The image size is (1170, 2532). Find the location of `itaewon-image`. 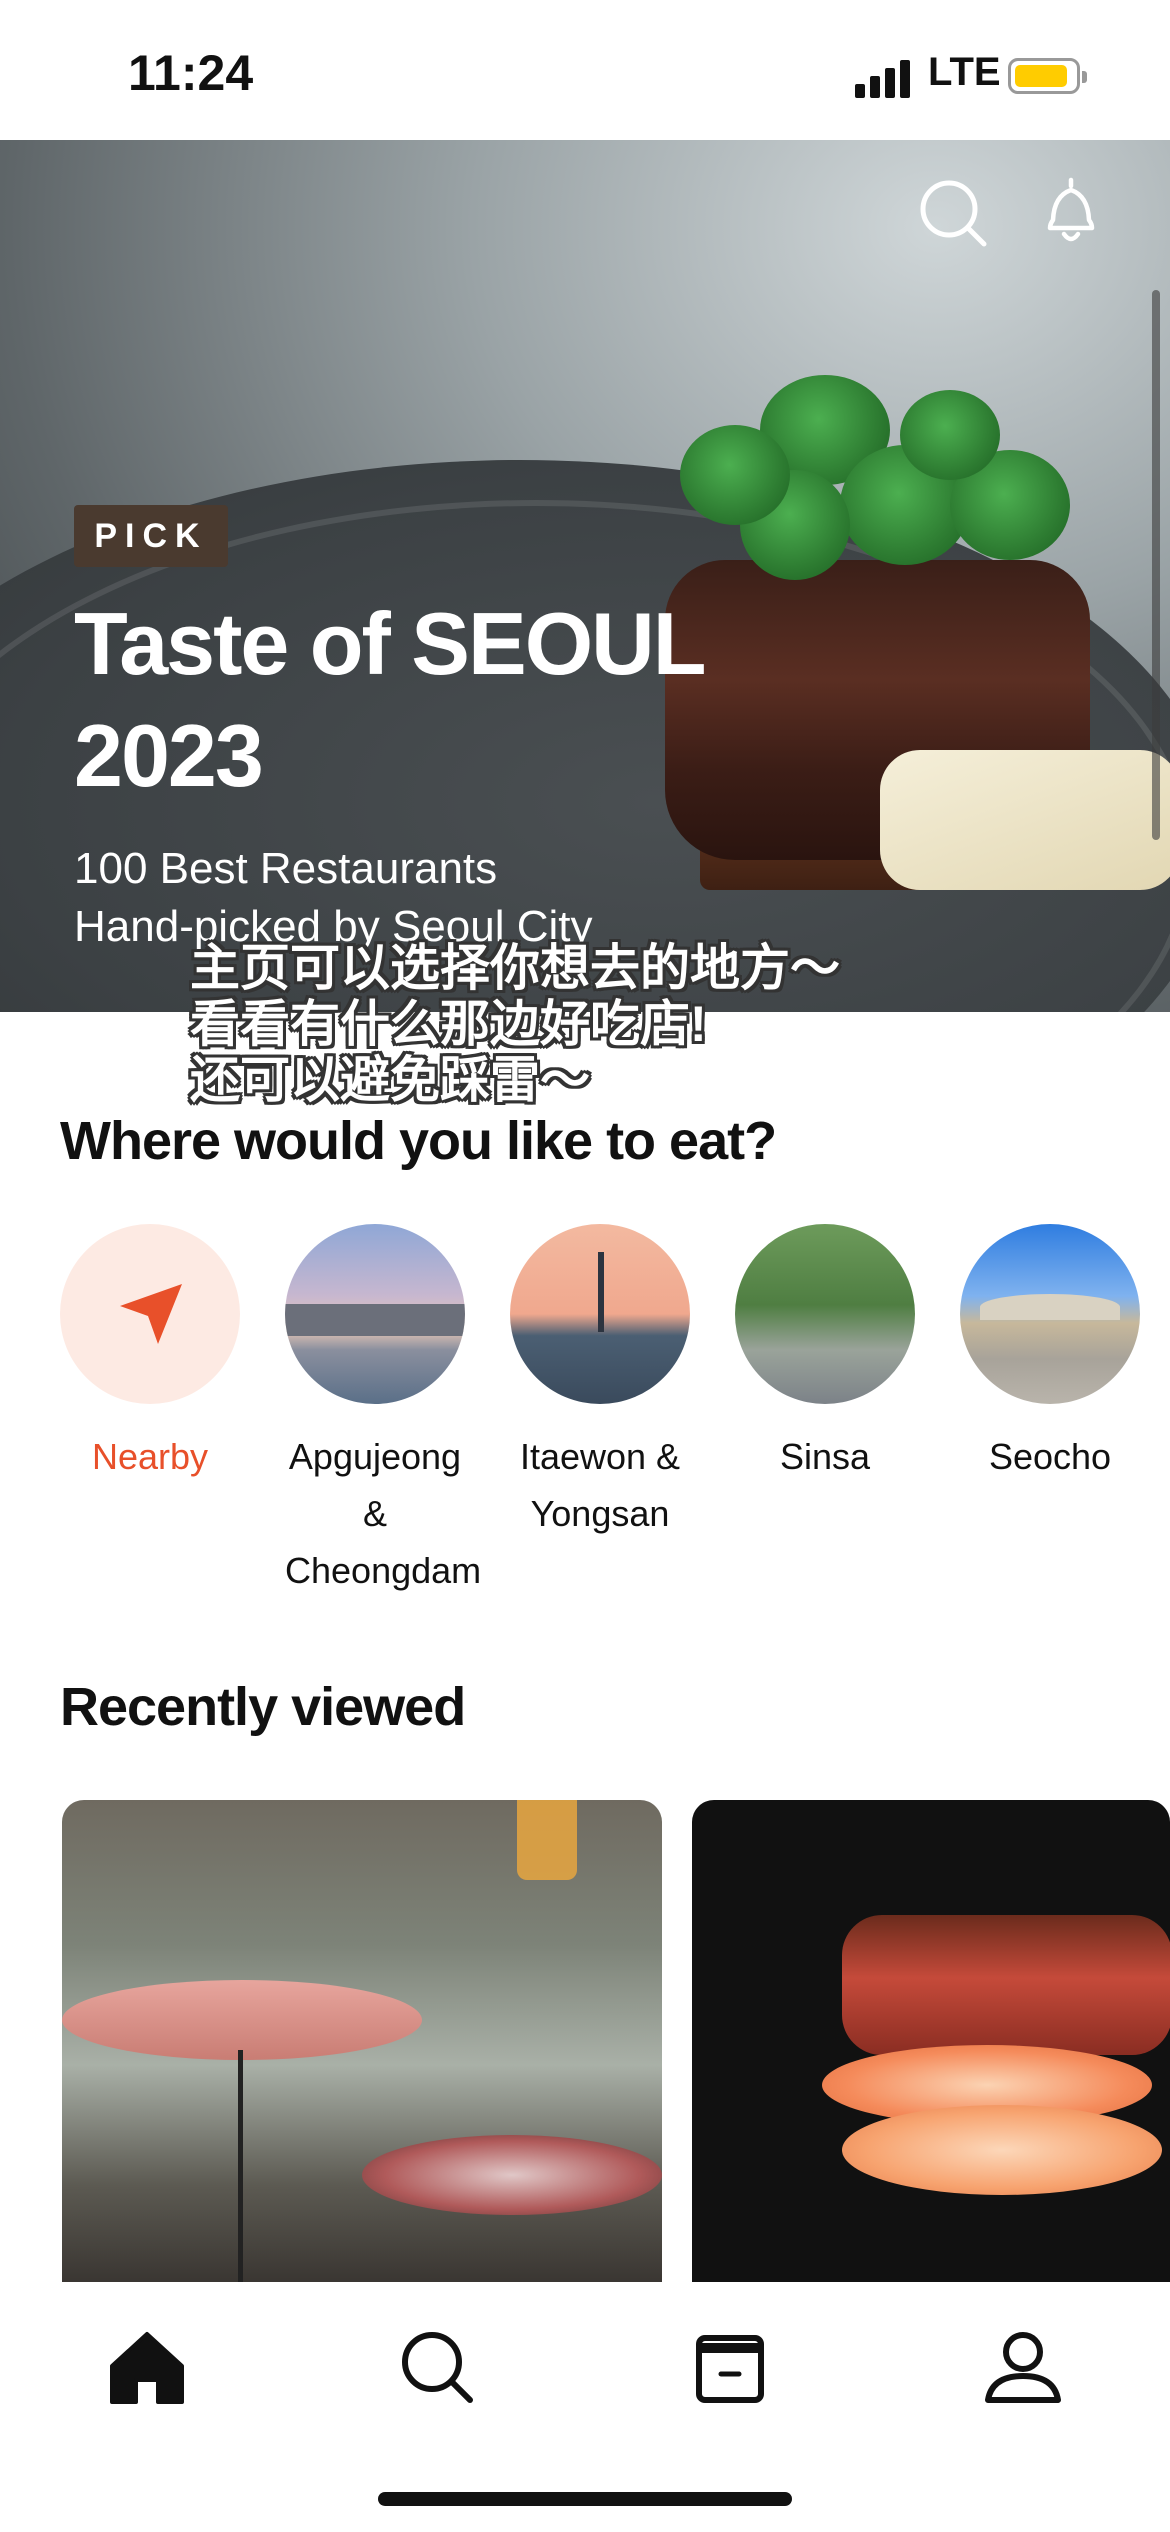

itaewon-image is located at coordinates (600, 1314).